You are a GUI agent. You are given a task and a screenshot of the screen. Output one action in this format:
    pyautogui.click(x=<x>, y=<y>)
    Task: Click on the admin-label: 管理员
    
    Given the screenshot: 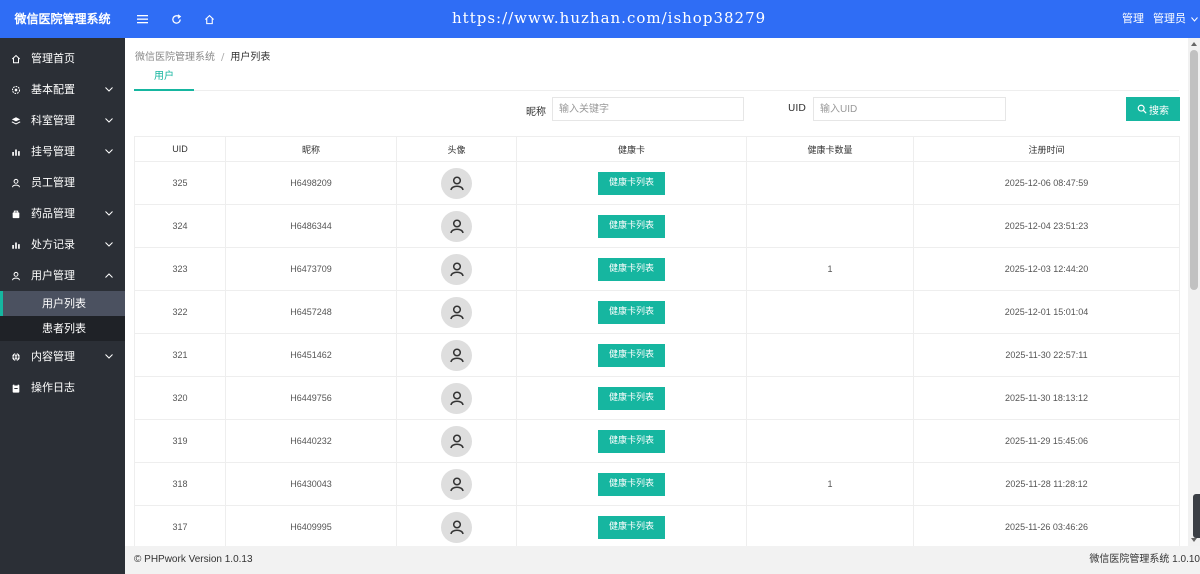 What is the action you would take?
    pyautogui.click(x=1169, y=18)
    